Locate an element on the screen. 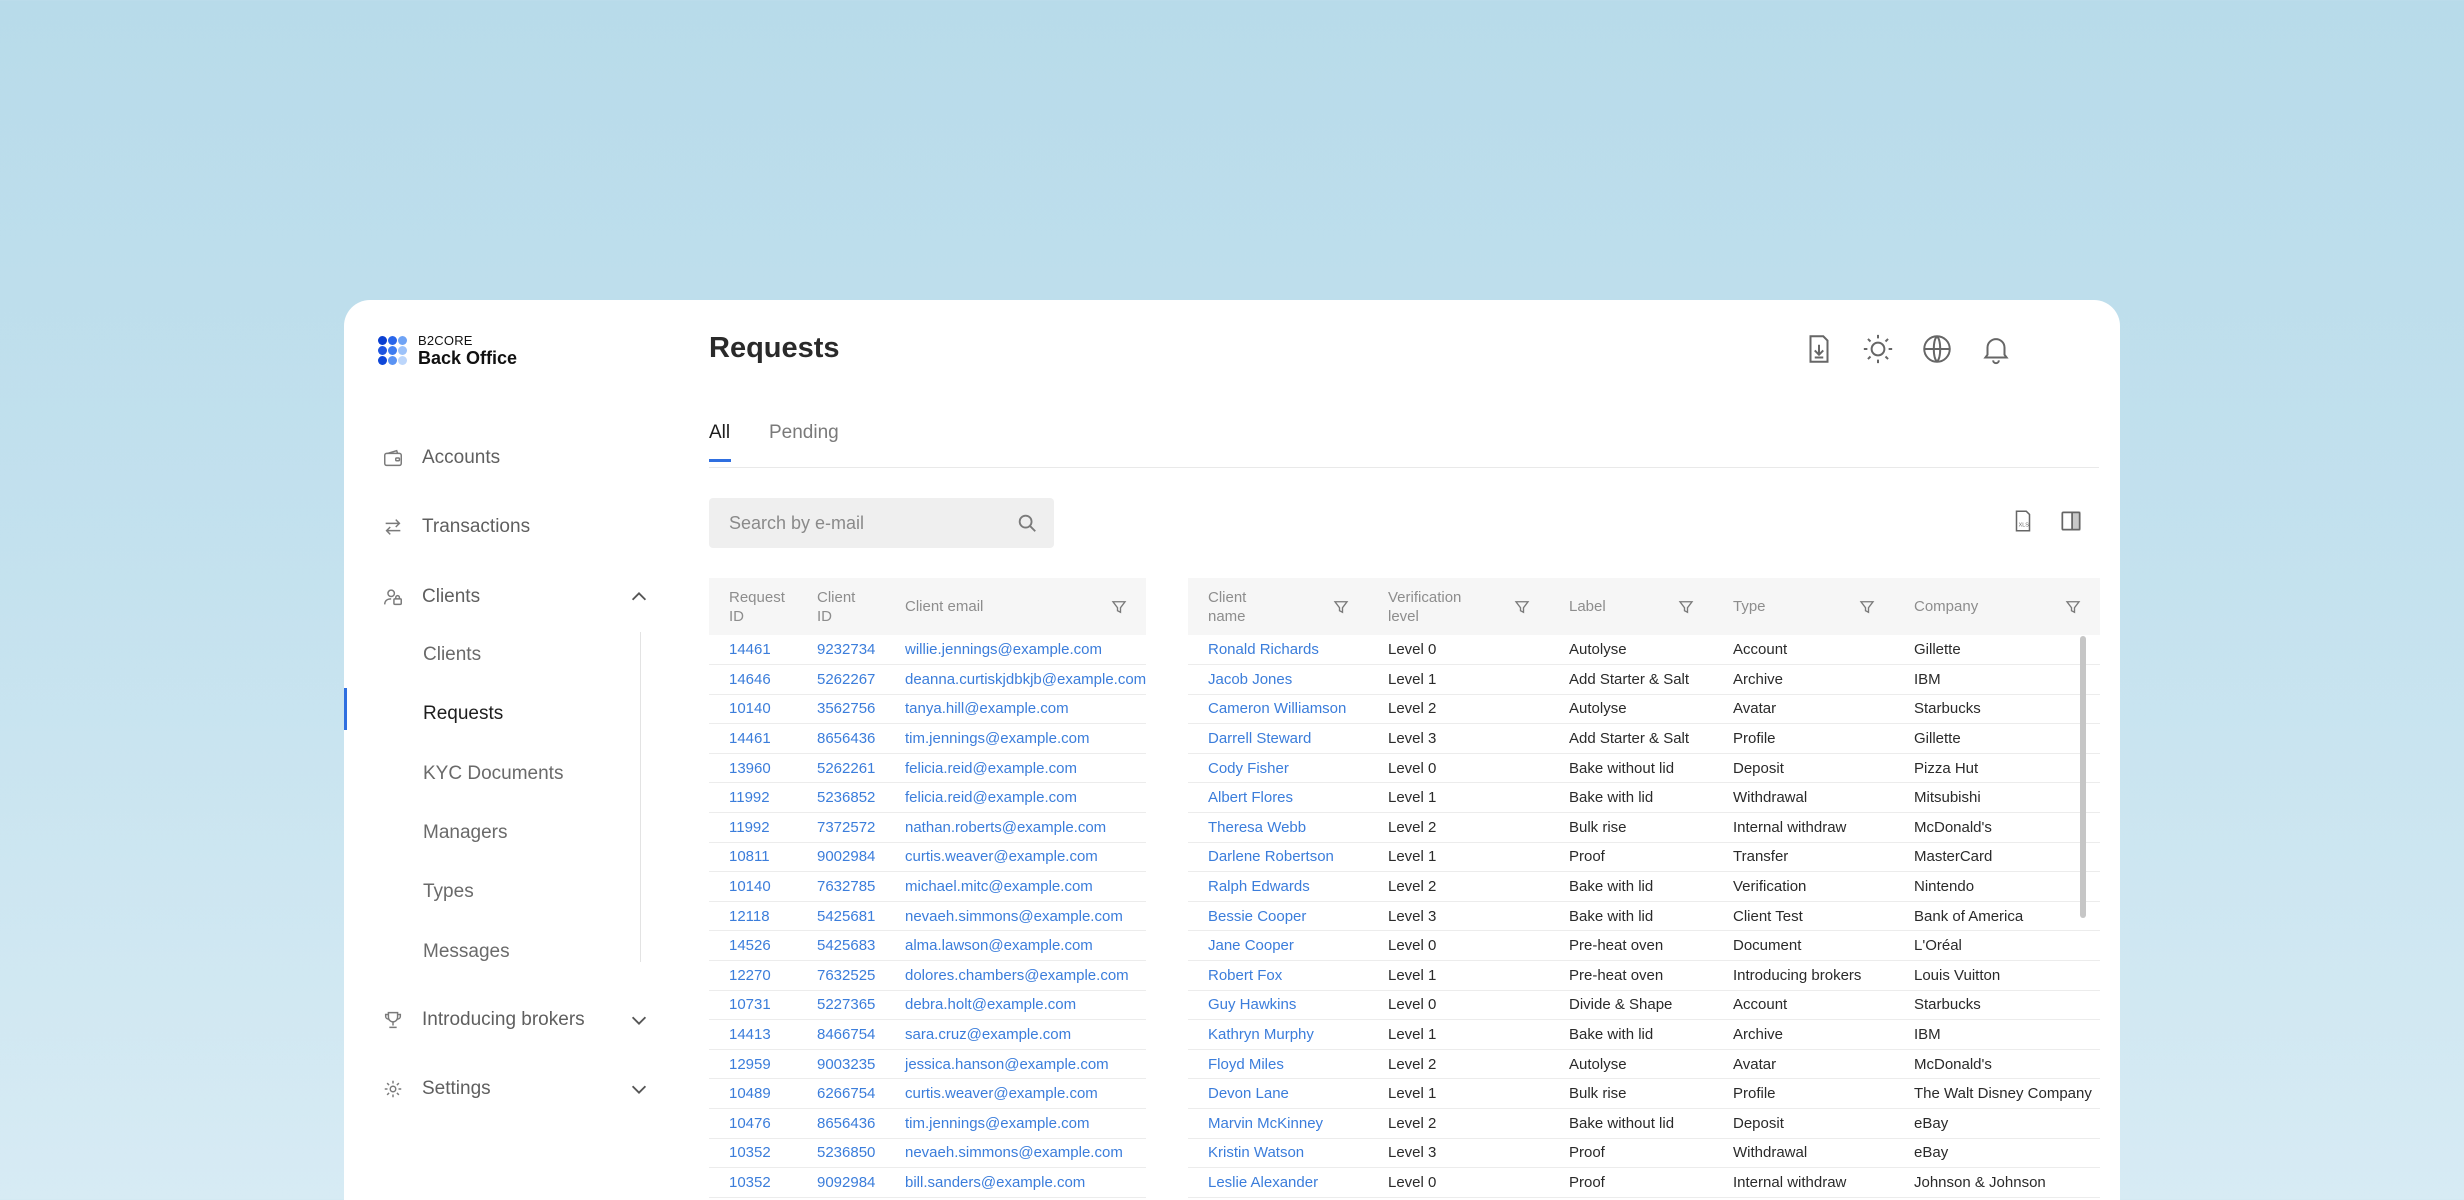  cell-client-name: Leslie Alexander is located at coordinates (1278, 1182).